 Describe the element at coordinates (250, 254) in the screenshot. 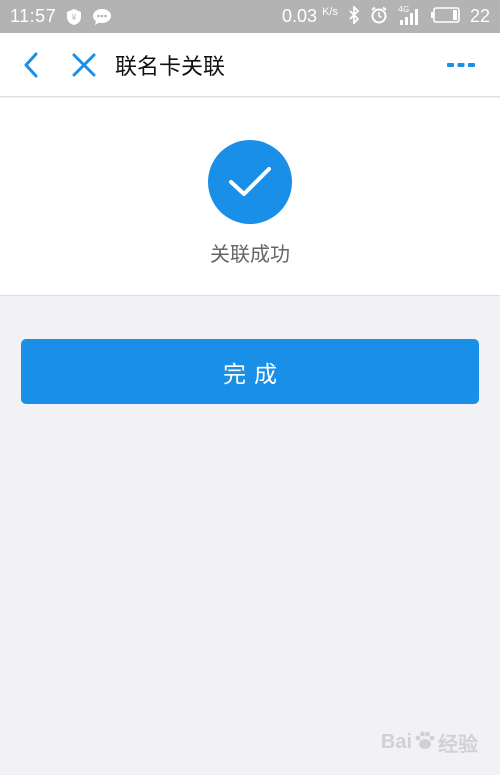

I see `result-message: 关联成功` at that location.